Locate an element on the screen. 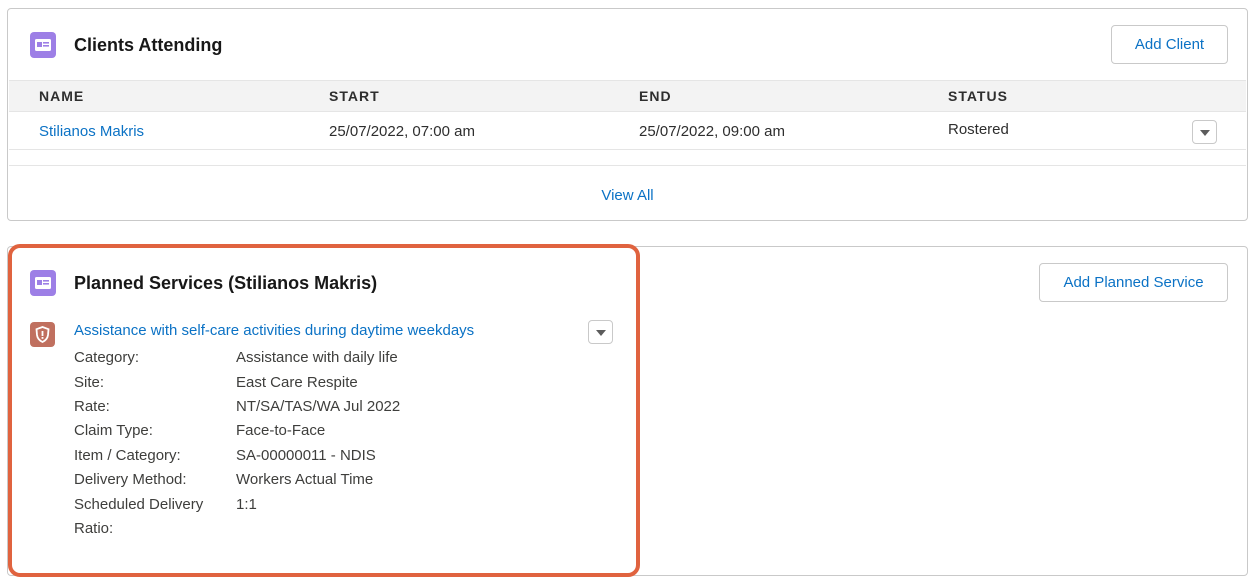 The height and width of the screenshot is (582, 1258). field-value-category: Assistance with daily life is located at coordinates (317, 357).